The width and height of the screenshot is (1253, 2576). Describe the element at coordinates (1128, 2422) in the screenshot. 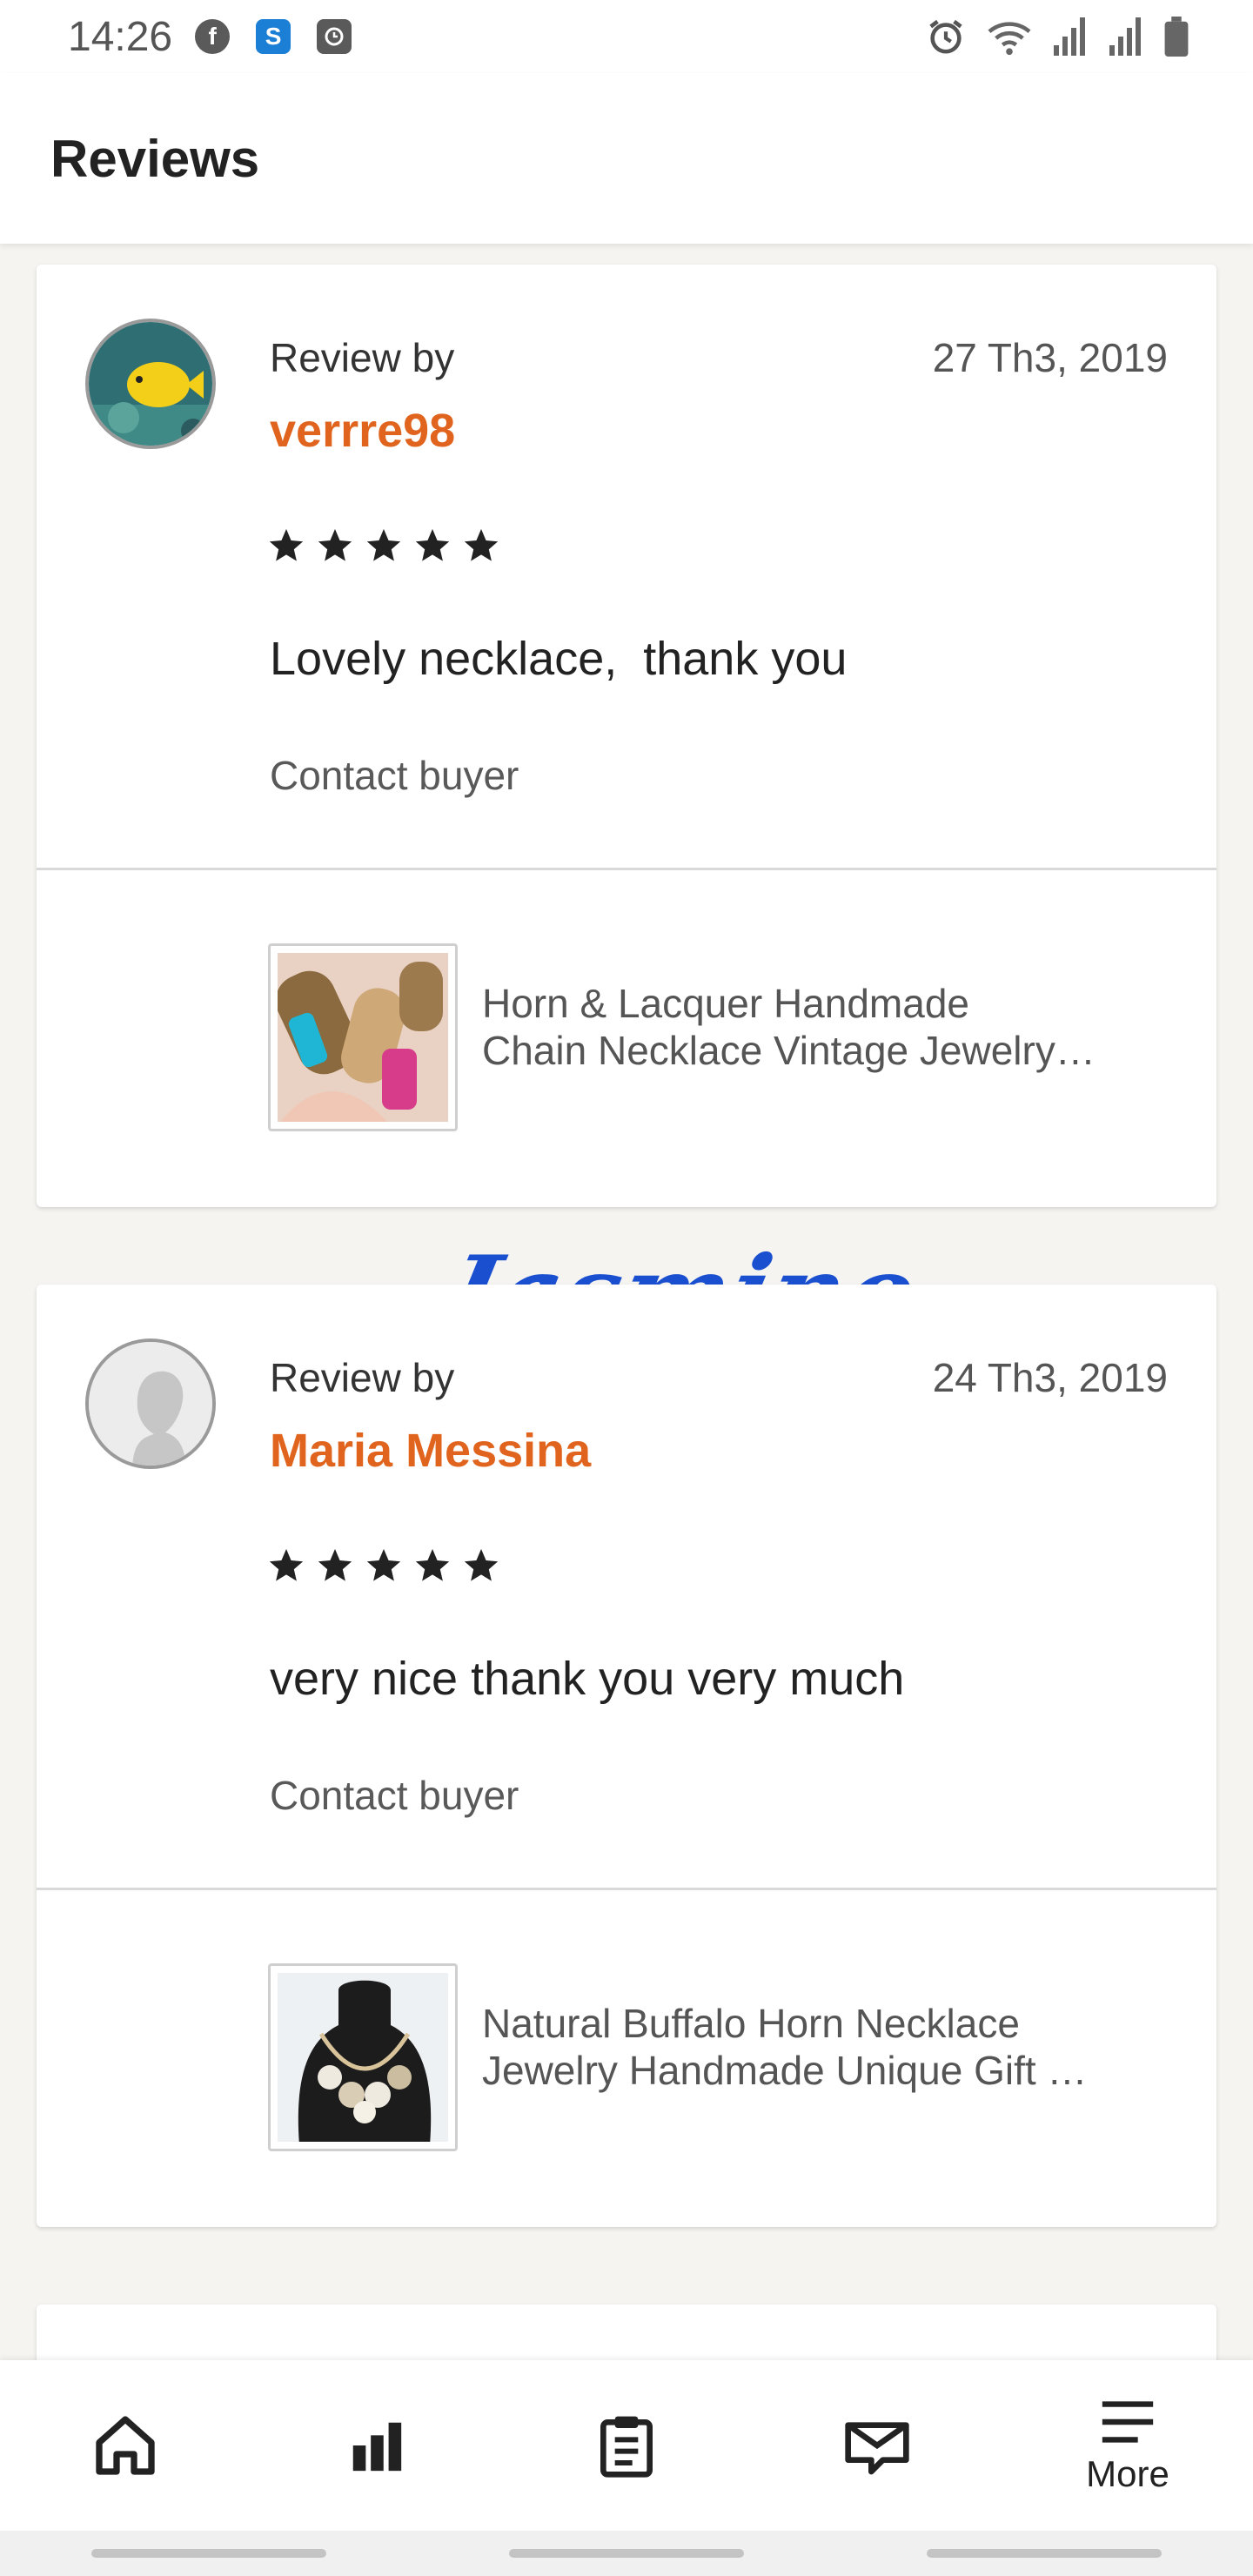

I see `menu-icon` at that location.